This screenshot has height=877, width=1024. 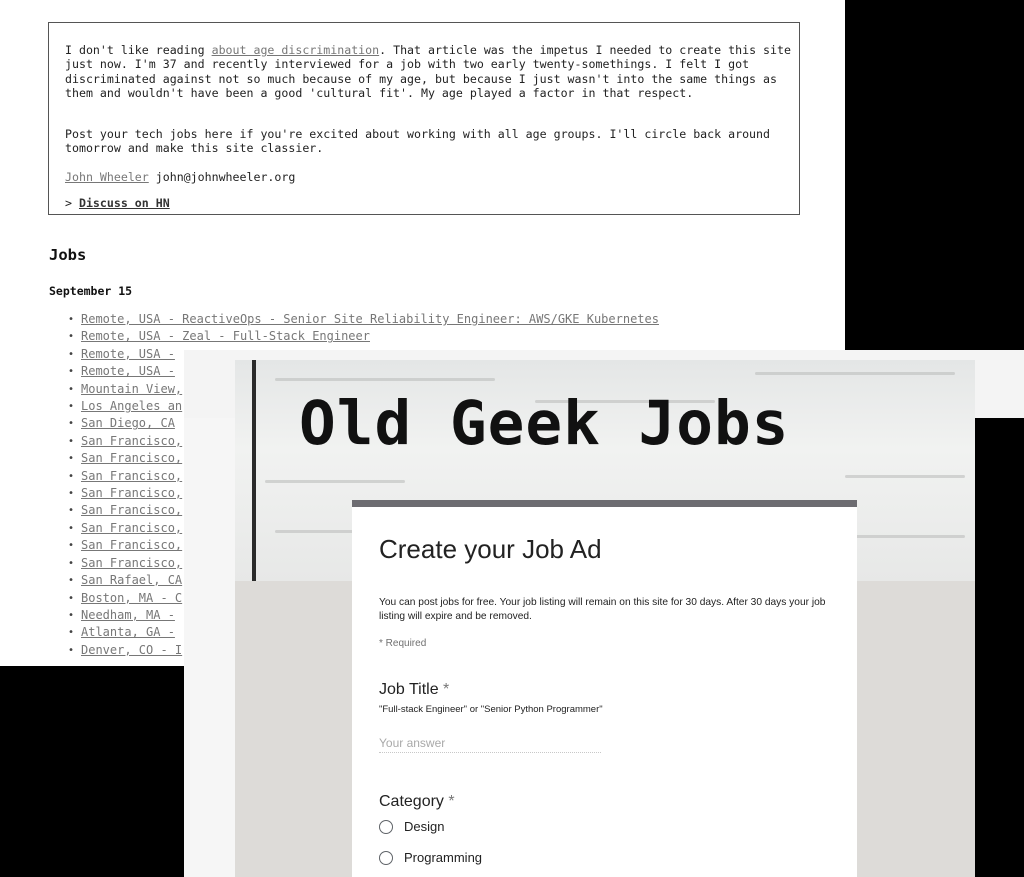 I want to click on job-link: Remote, USA - Zeal - Full-Stack Engineer, so click(x=225, y=336).